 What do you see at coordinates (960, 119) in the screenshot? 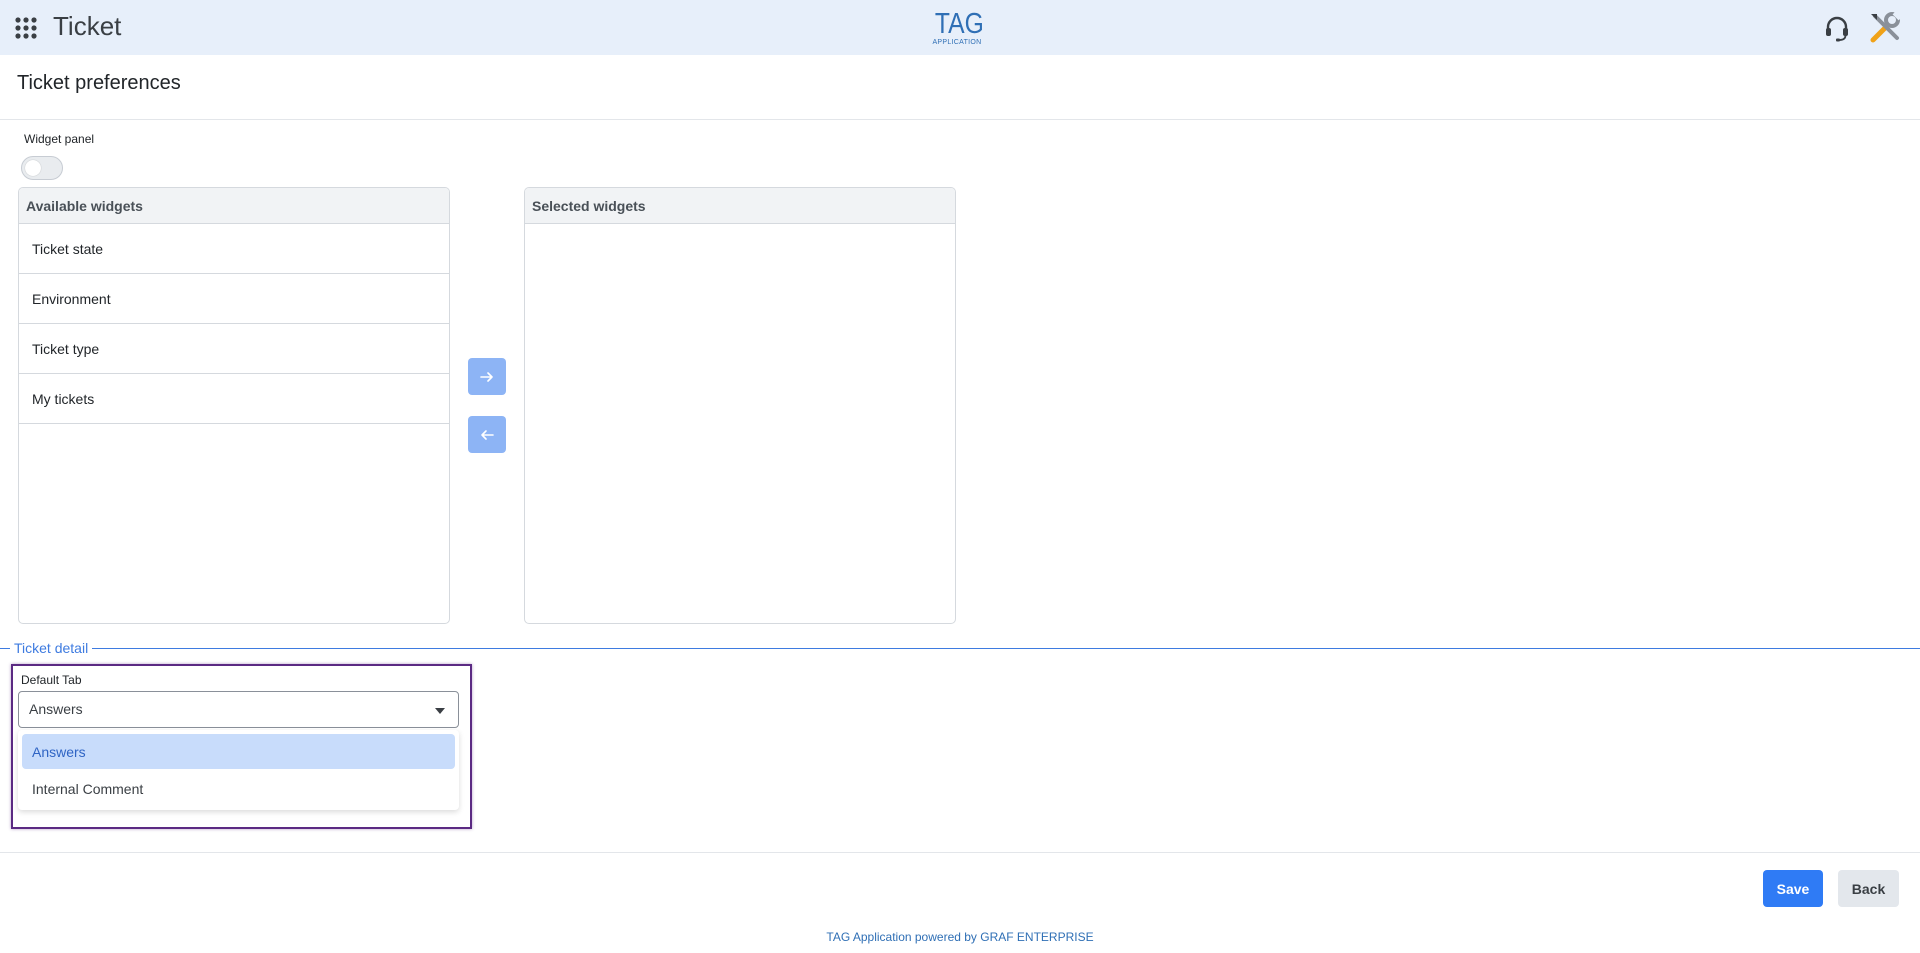
I see `title-divider` at bounding box center [960, 119].